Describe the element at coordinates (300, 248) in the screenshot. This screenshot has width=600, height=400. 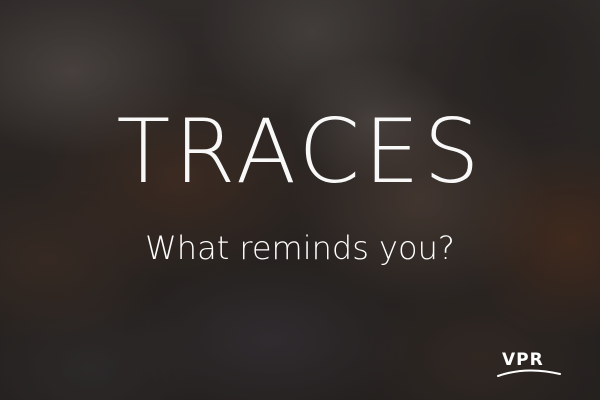
I see `tagline: What reminds you?` at that location.